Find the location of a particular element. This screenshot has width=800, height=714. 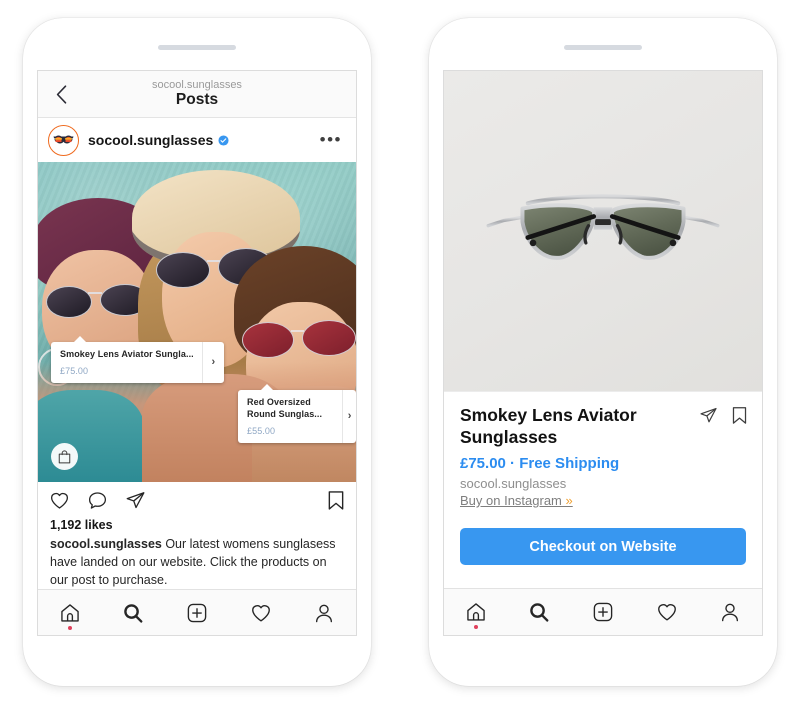

post-screen-header: socool.sunglasses Posts is located at coordinates (197, 94).